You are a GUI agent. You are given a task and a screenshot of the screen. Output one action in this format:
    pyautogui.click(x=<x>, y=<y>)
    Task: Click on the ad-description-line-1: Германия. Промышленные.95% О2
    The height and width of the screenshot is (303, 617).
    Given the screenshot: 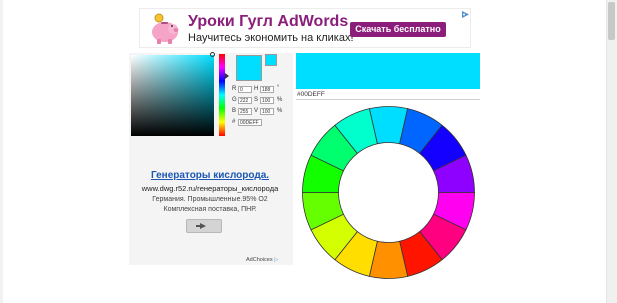 What is the action you would take?
    pyautogui.click(x=210, y=199)
    